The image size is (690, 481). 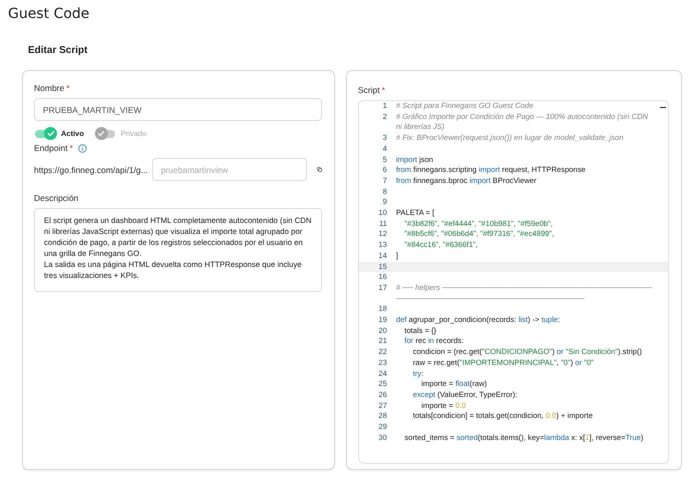 I want to click on name-field: PRUEBA_MARTIN_VIEW, so click(x=178, y=109).